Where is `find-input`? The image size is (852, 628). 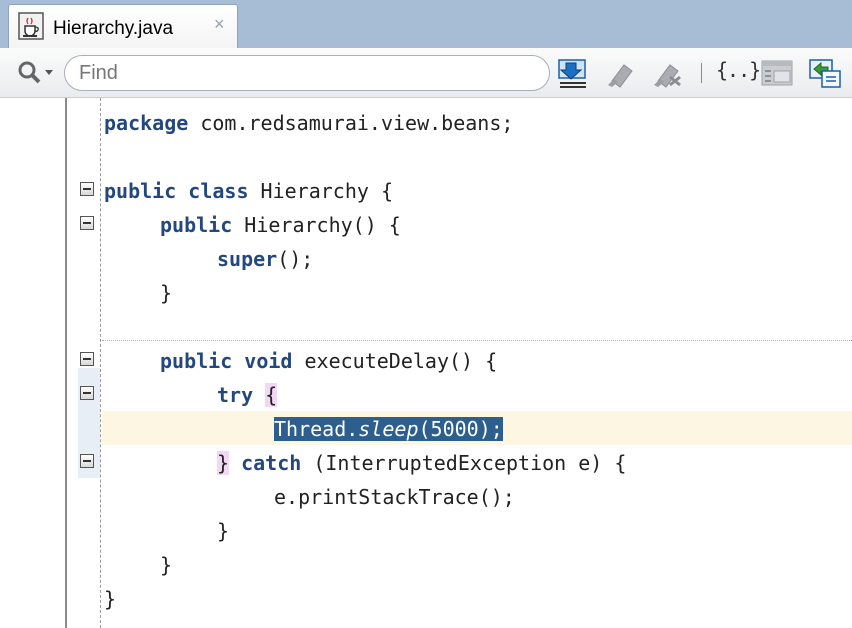
find-input is located at coordinates (307, 73).